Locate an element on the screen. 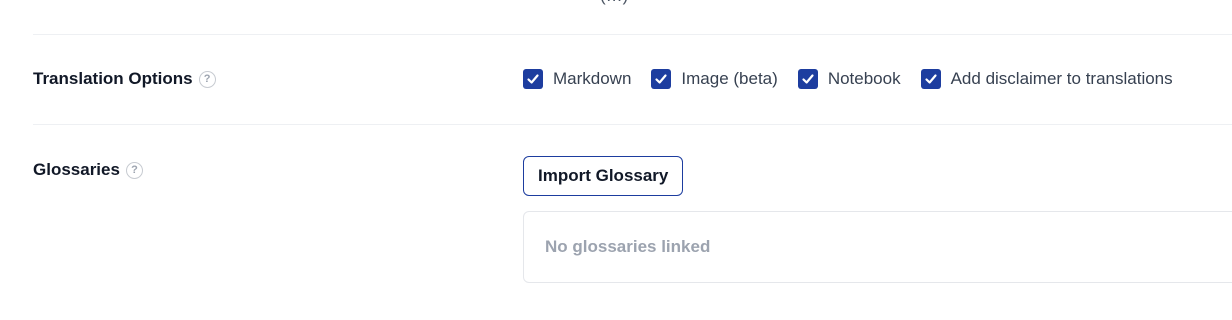 The width and height of the screenshot is (1232, 320). translation-options-label: Translation Options is located at coordinates (113, 78).